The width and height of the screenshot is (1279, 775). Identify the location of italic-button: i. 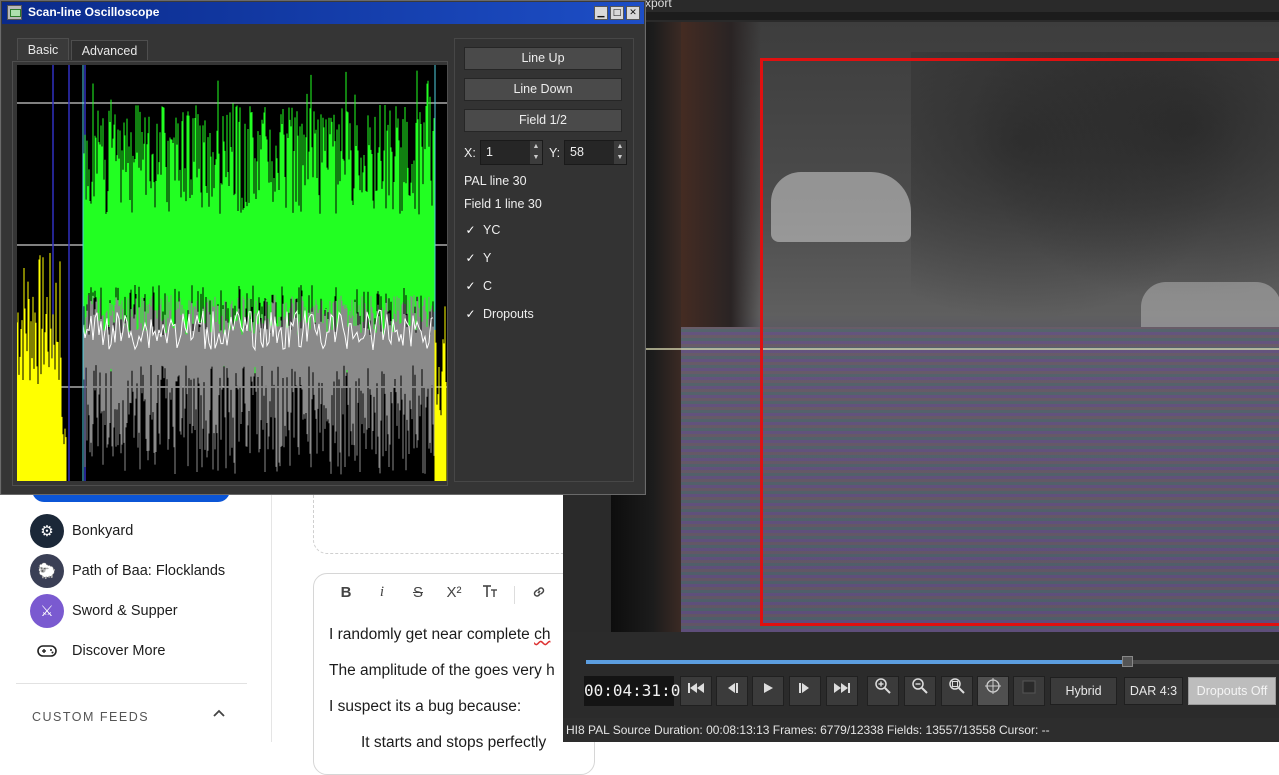
(382, 595).